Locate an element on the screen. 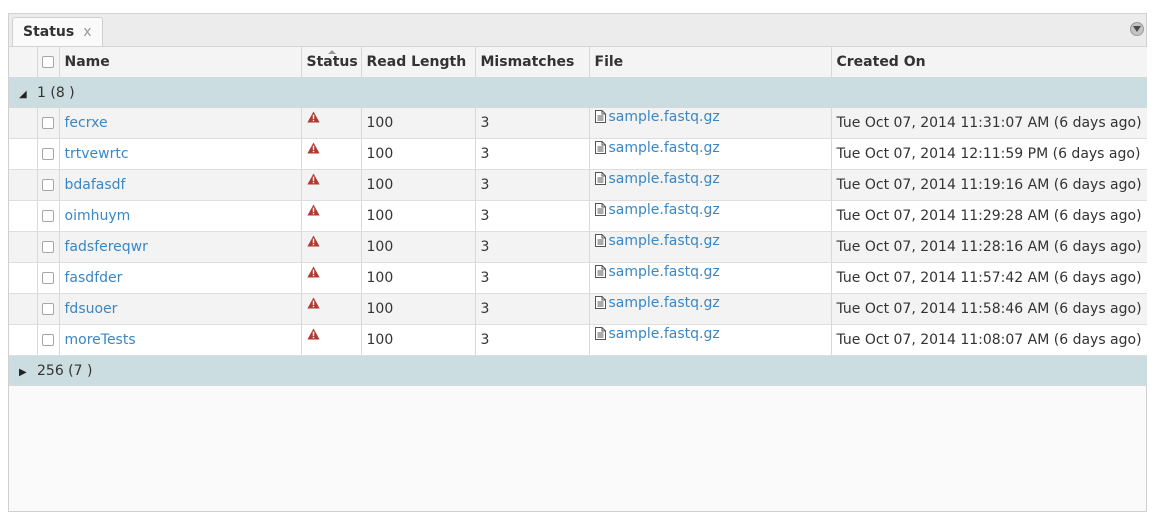 The image size is (1159, 523). group-row: ▶ 256 (7 ) is located at coordinates (578, 370).